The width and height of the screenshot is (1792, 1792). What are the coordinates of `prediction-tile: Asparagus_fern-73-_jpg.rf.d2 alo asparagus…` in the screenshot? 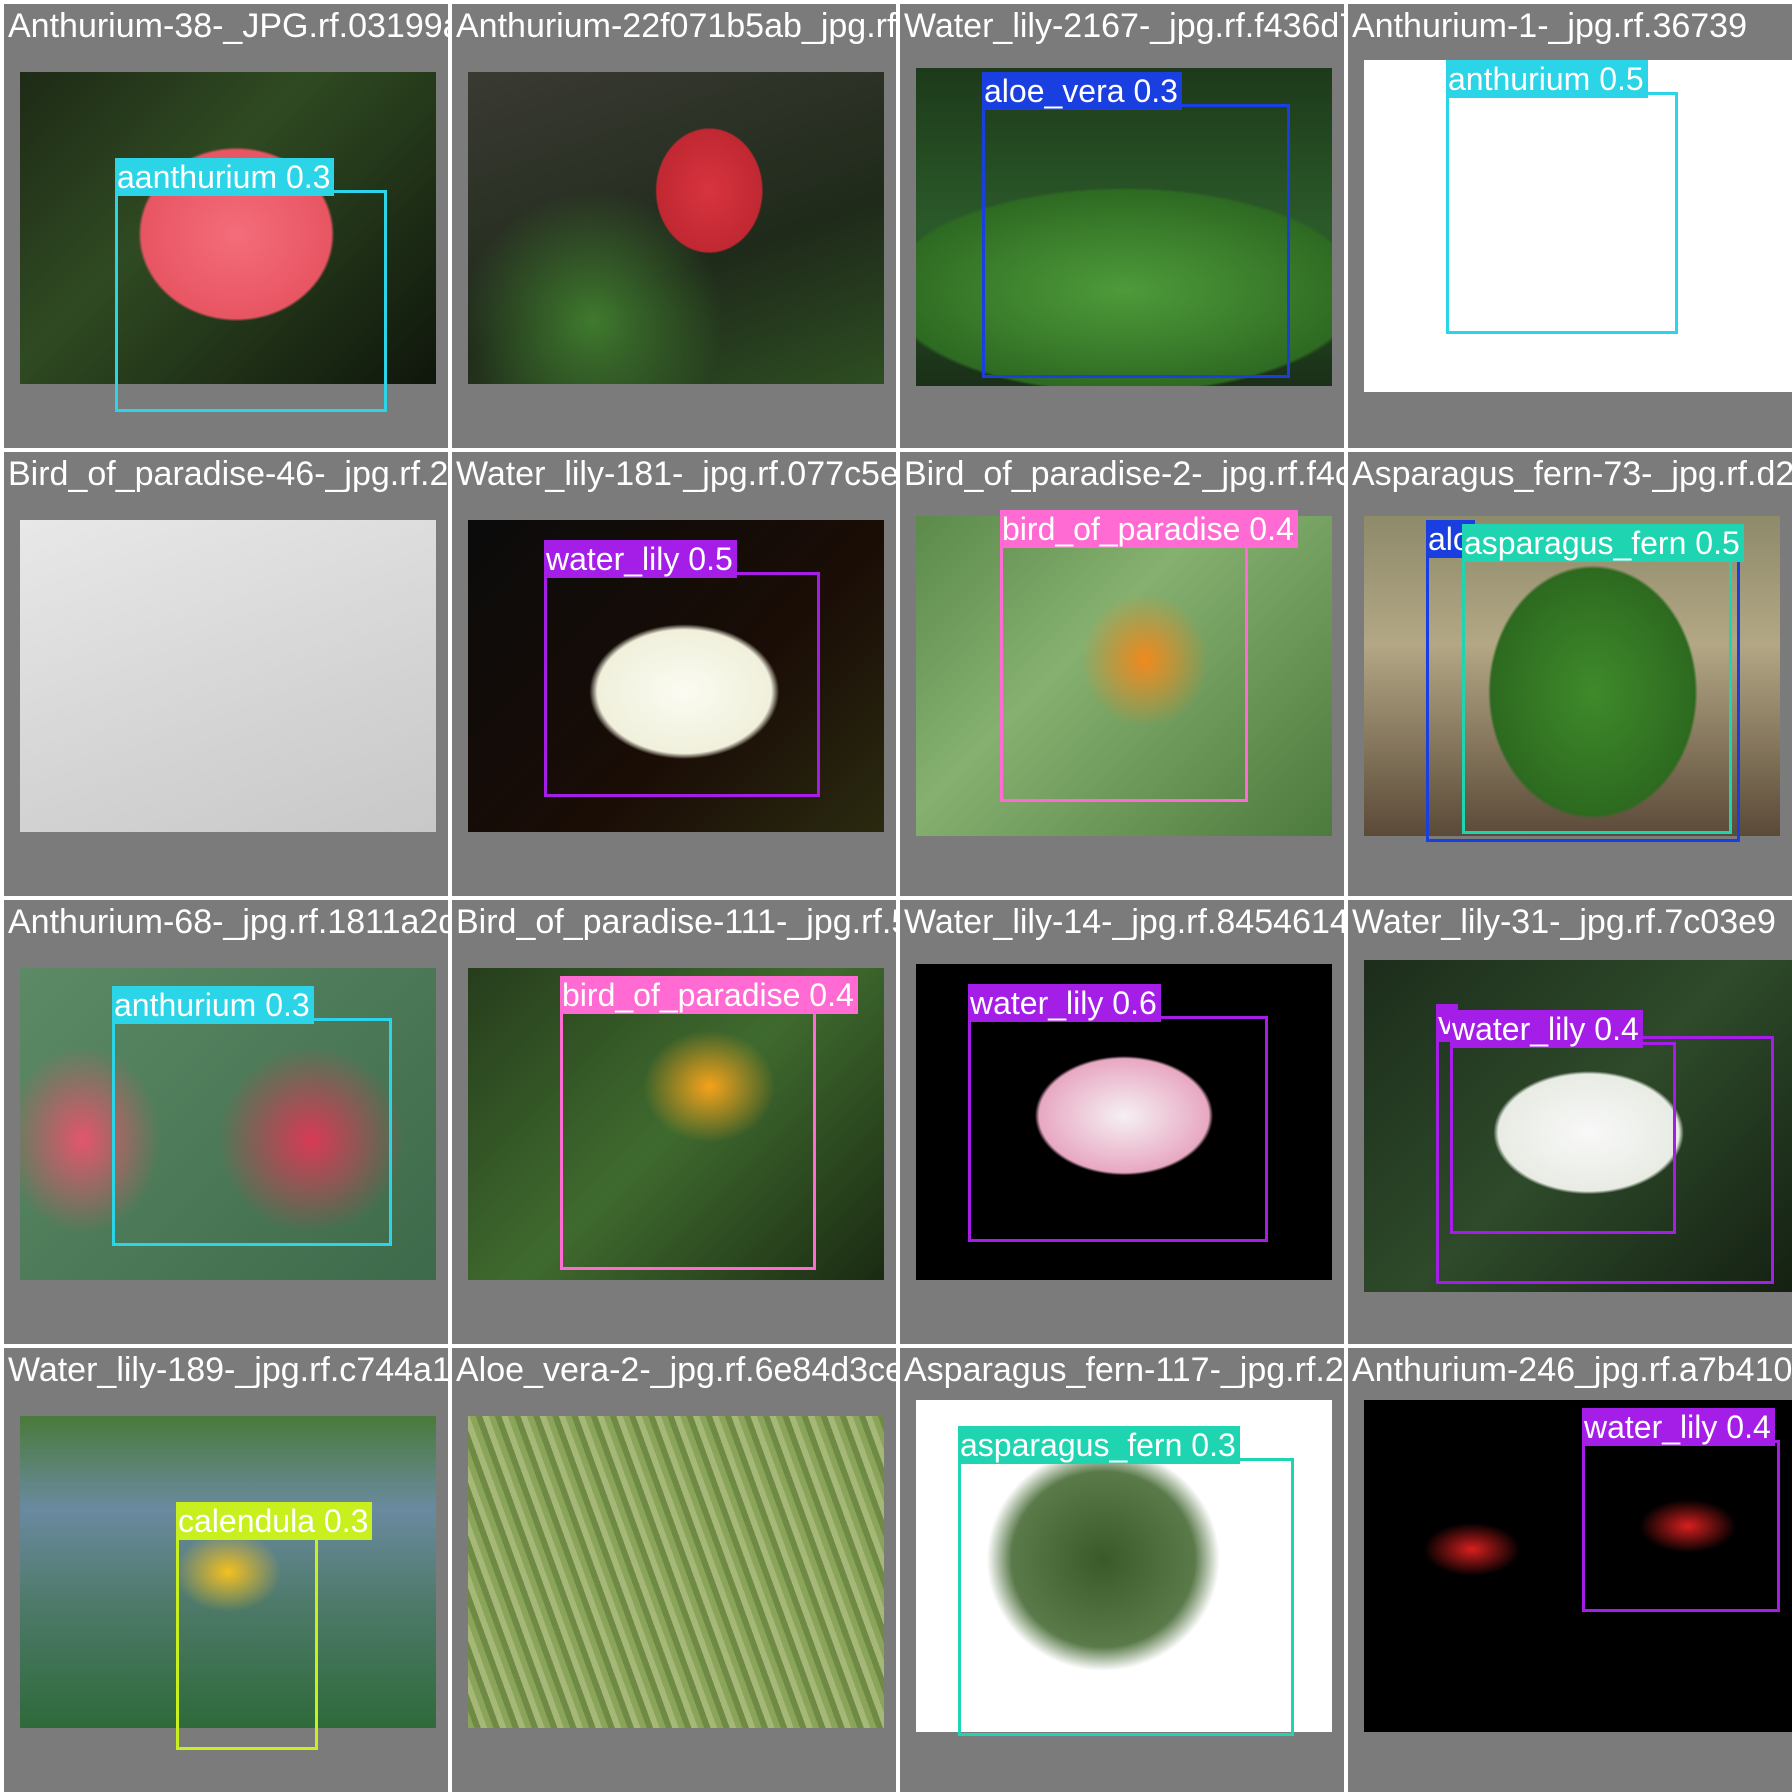 It's located at (1570, 674).